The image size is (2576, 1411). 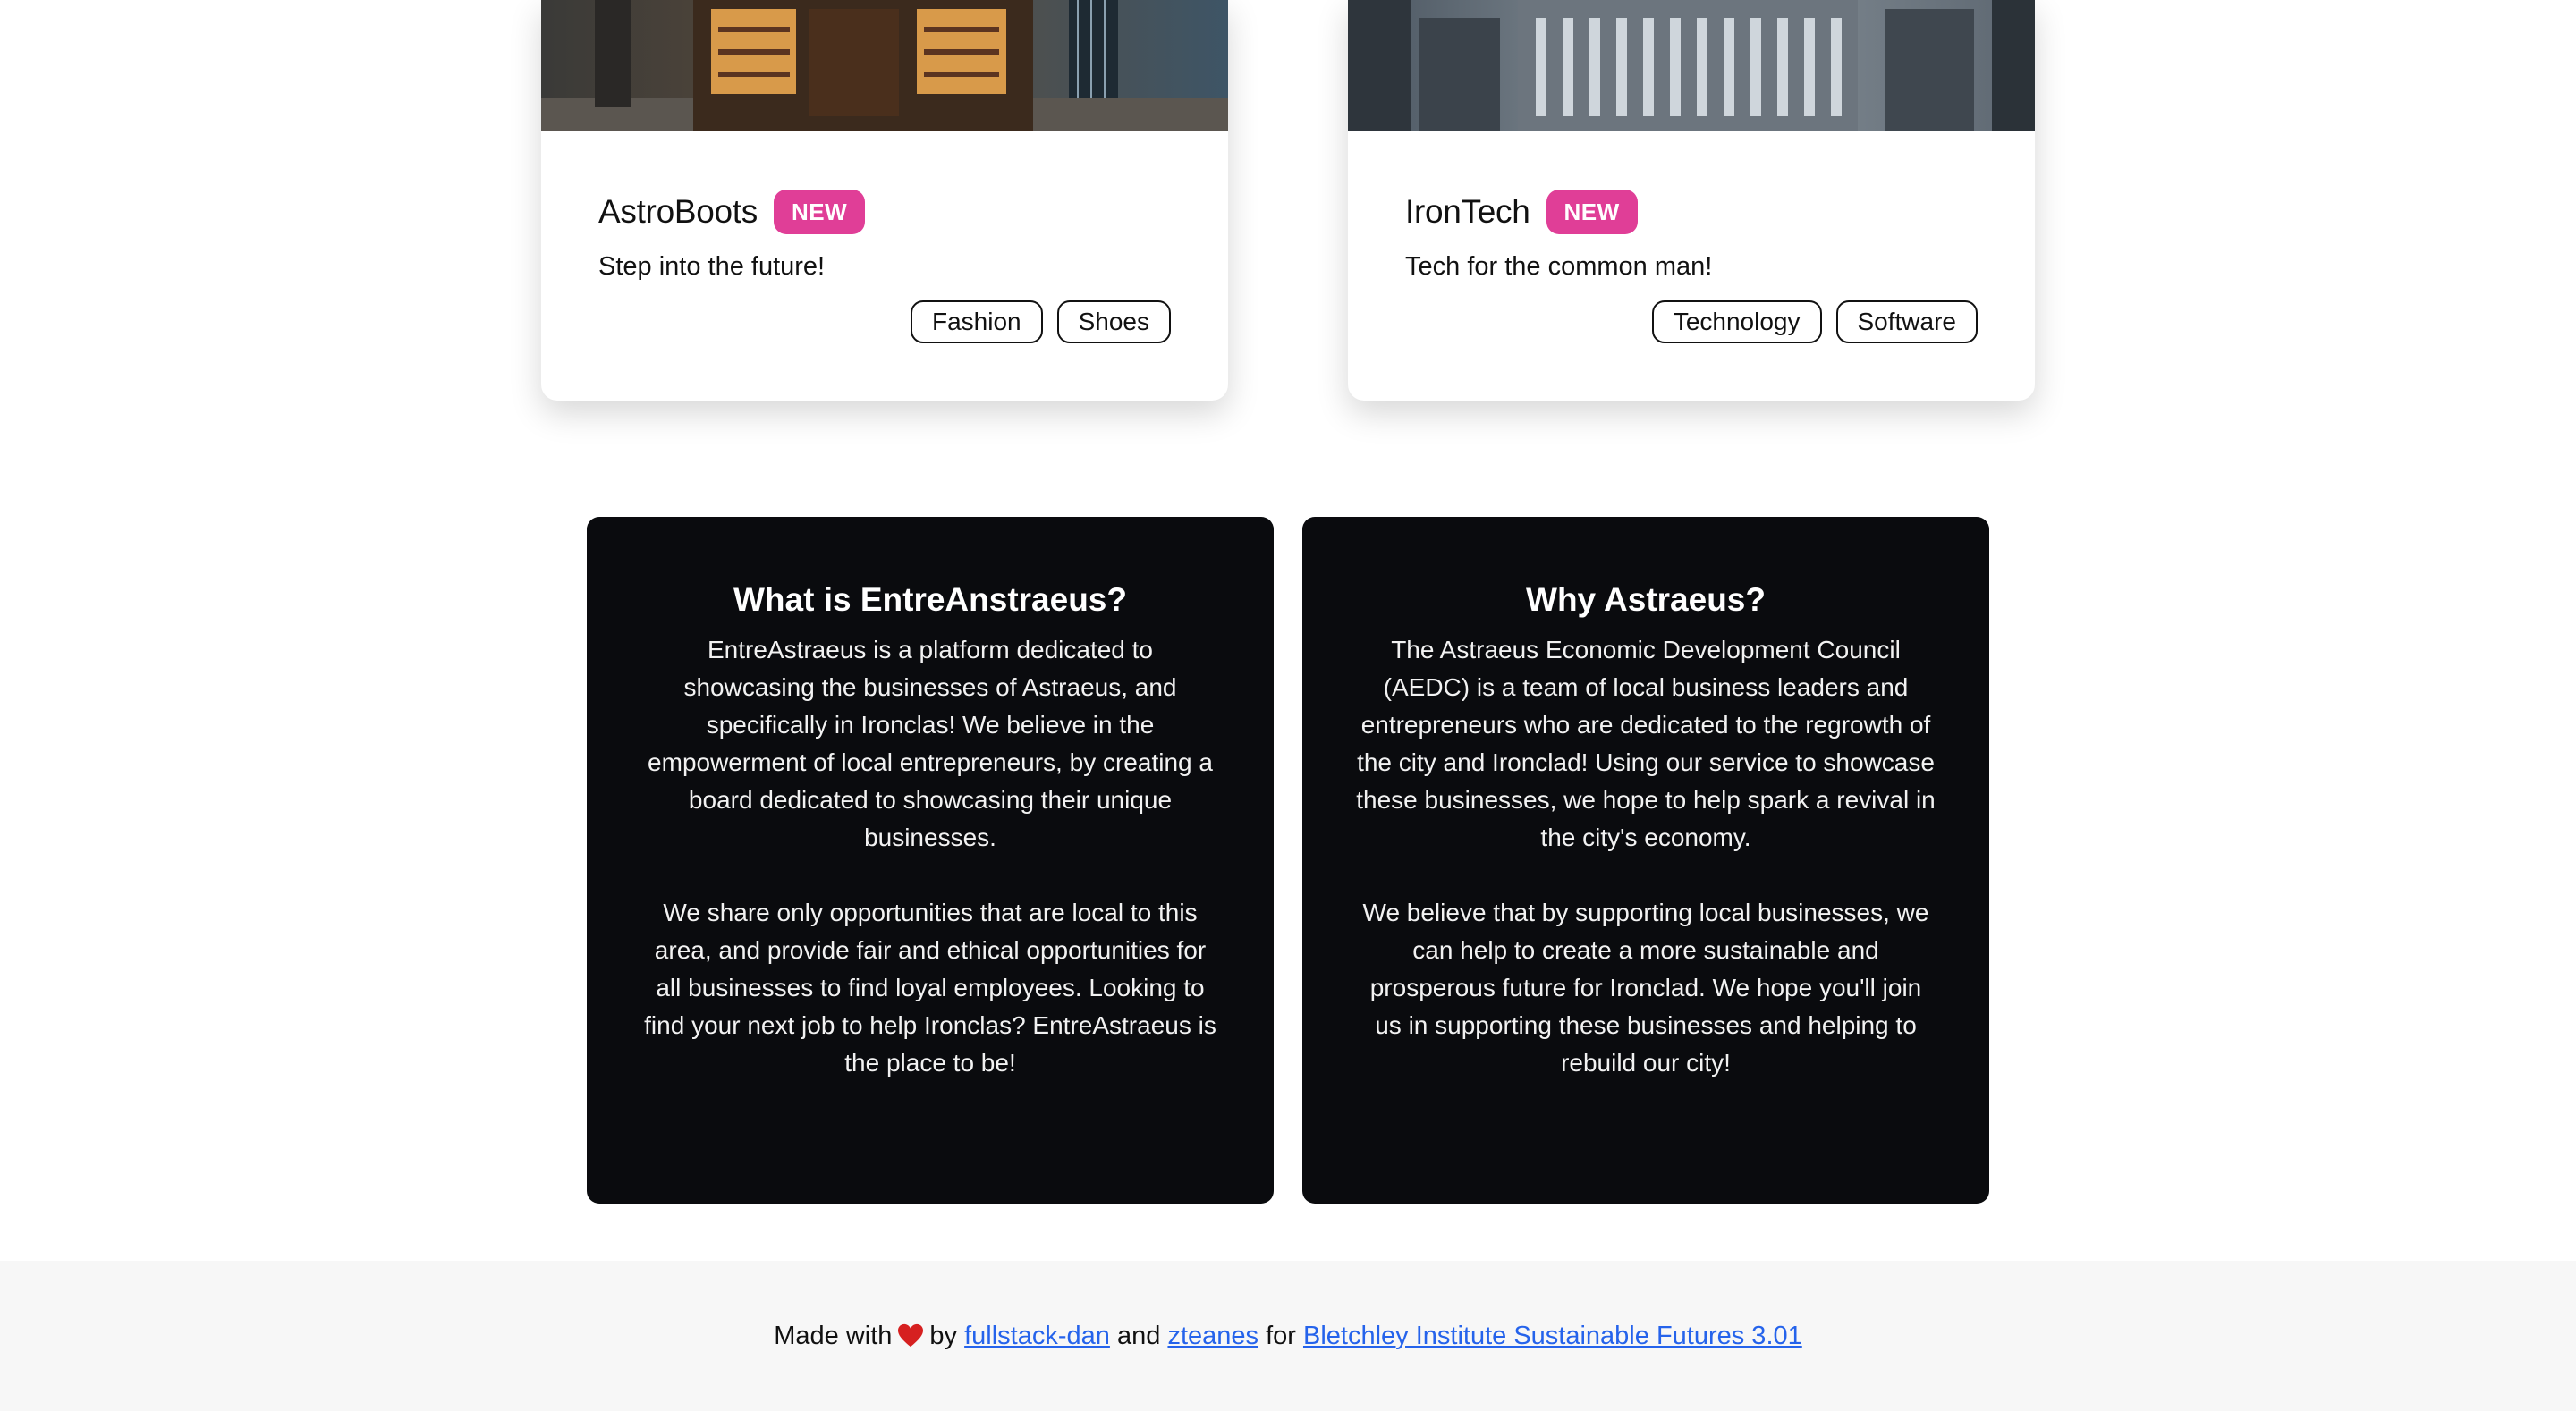 What do you see at coordinates (911, 1336) in the screenshot?
I see `heart-icon` at bounding box center [911, 1336].